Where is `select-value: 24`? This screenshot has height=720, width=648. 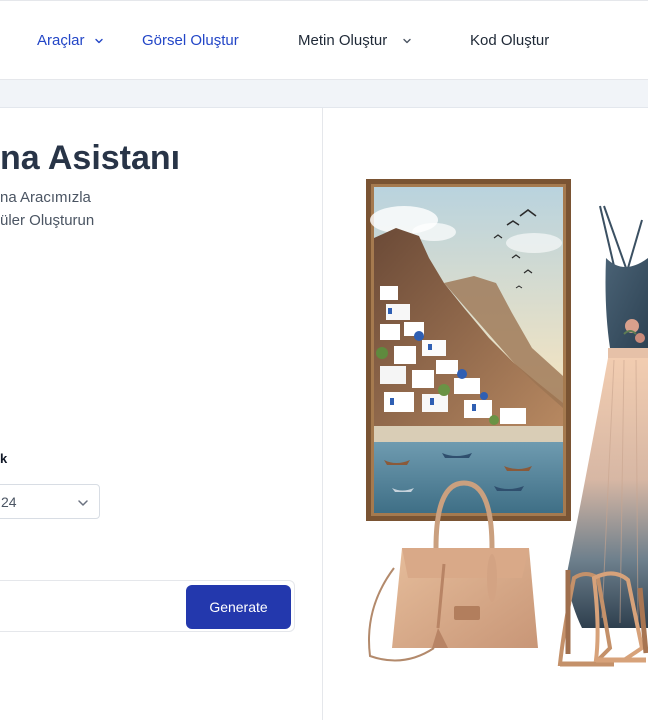
select-value: 24 is located at coordinates (9, 502).